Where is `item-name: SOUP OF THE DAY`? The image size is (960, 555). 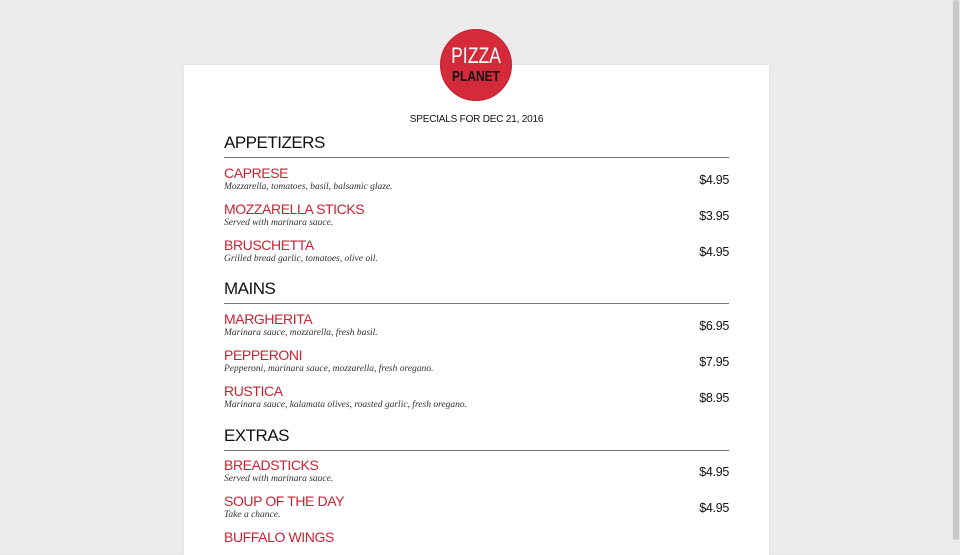 item-name: SOUP OF THE DAY is located at coordinates (284, 501).